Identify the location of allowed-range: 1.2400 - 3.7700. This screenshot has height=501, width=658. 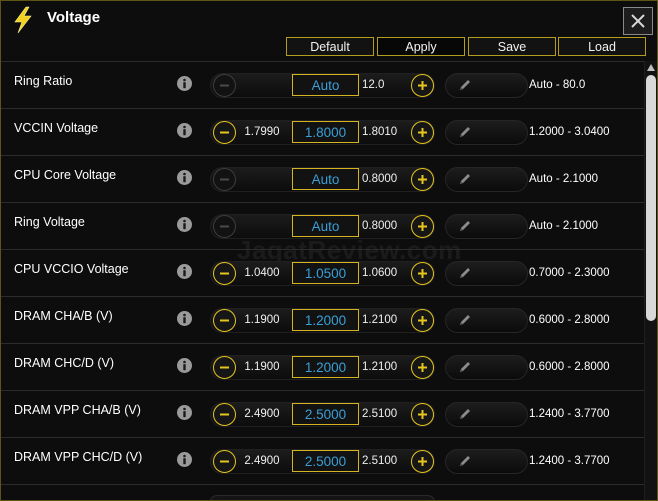
(569, 414).